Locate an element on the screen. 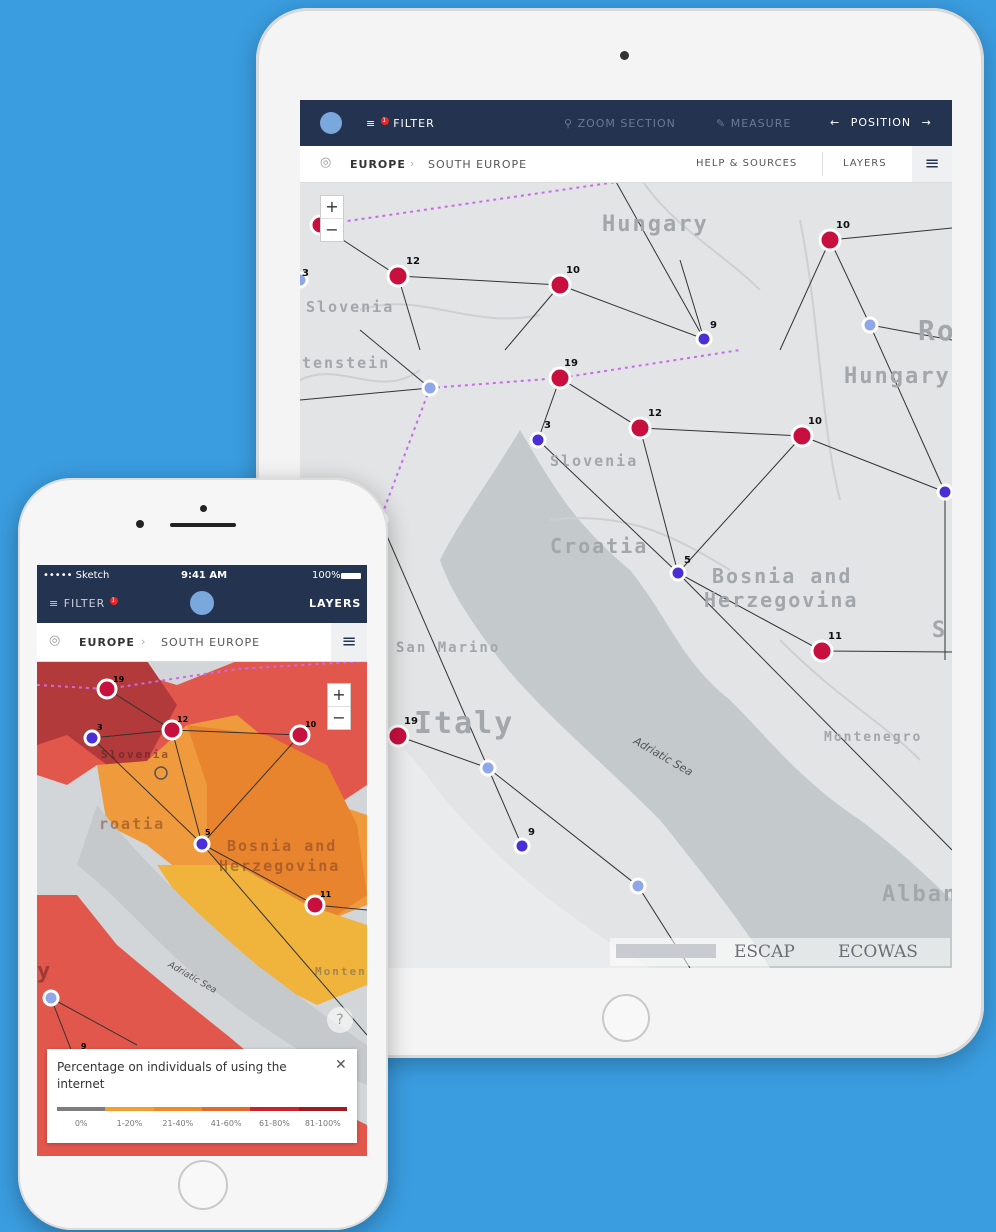 The width and height of the screenshot is (996, 1232). legend-label: 0% is located at coordinates (81, 1123).